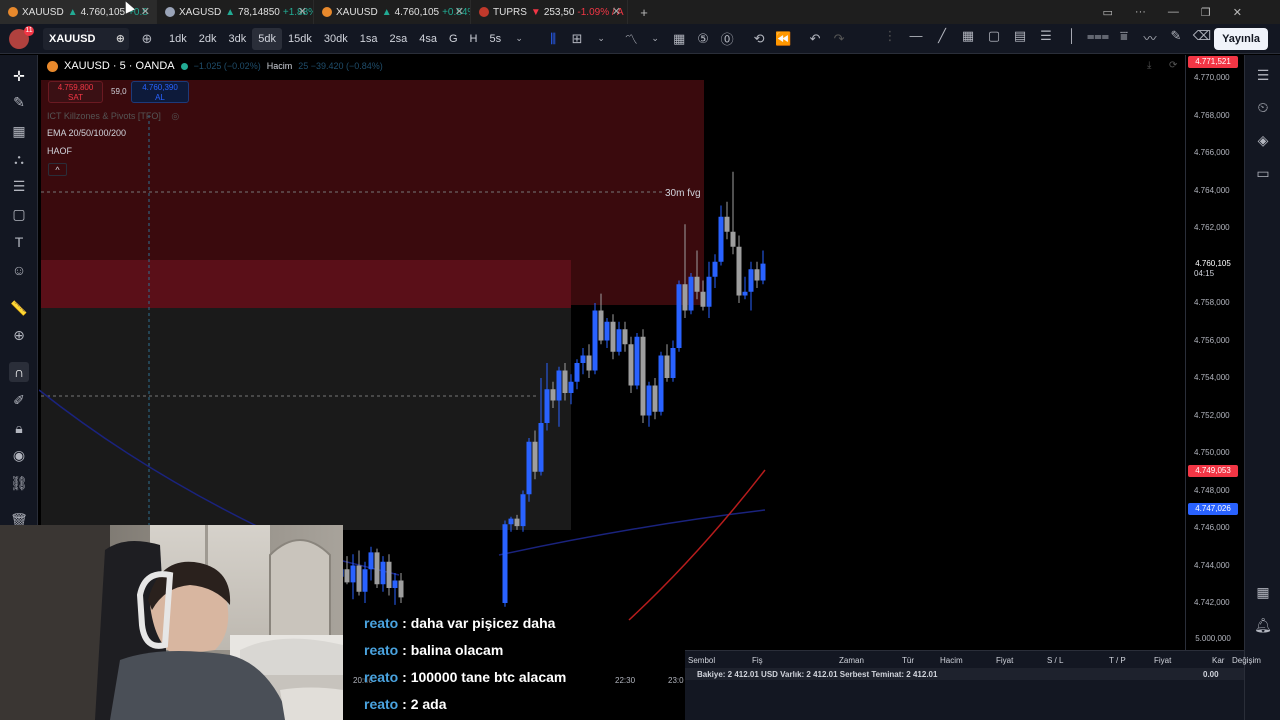 This screenshot has height=720, width=1280. Describe the element at coordinates (119, 66) in the screenshot. I see `legend-title: XAUUSD · 5 · OANDA` at that location.